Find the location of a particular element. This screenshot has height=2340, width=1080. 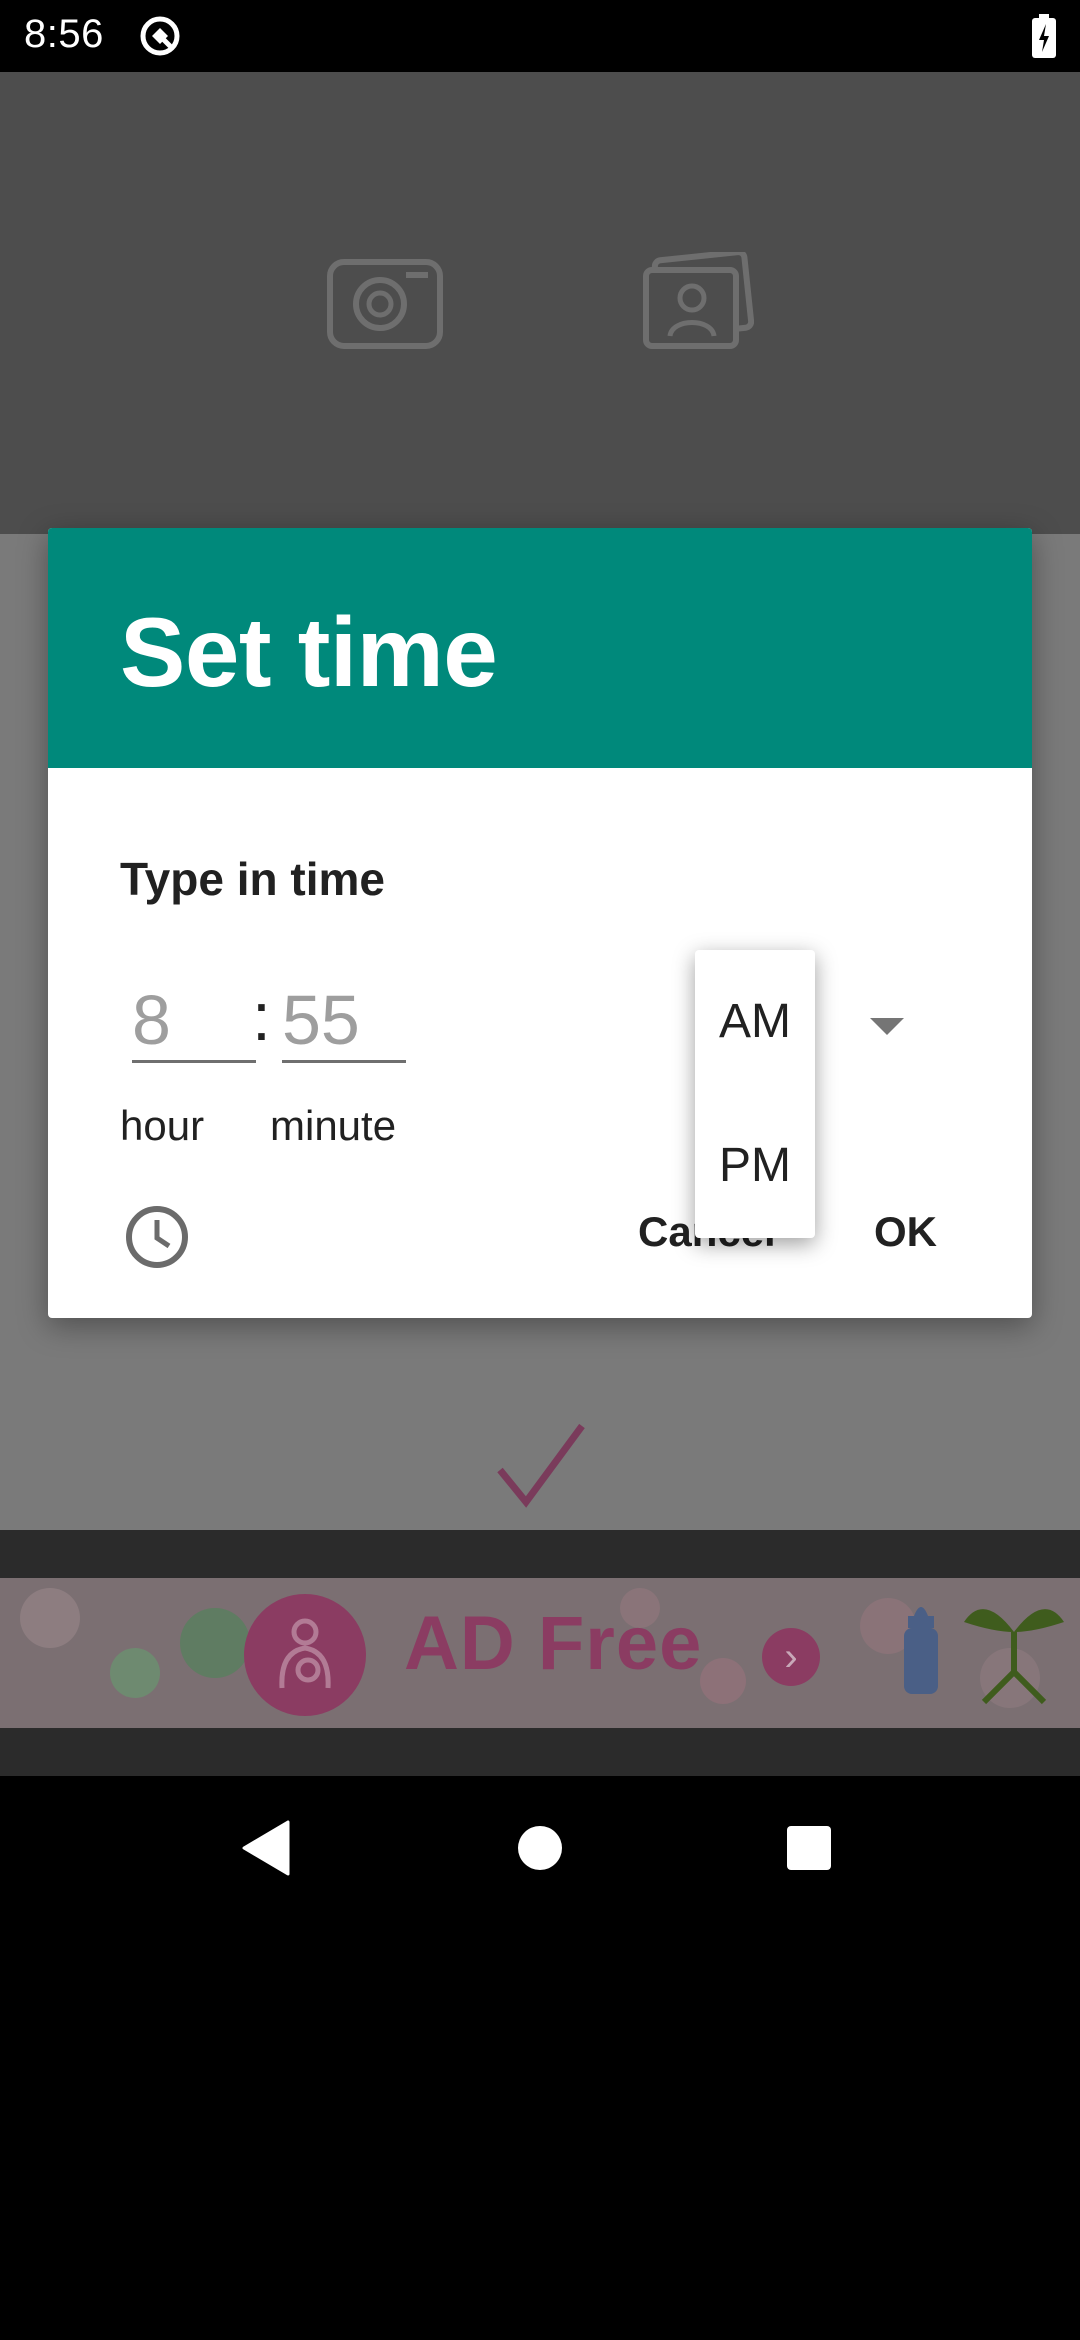

app-divider is located at coordinates (540, 1554).